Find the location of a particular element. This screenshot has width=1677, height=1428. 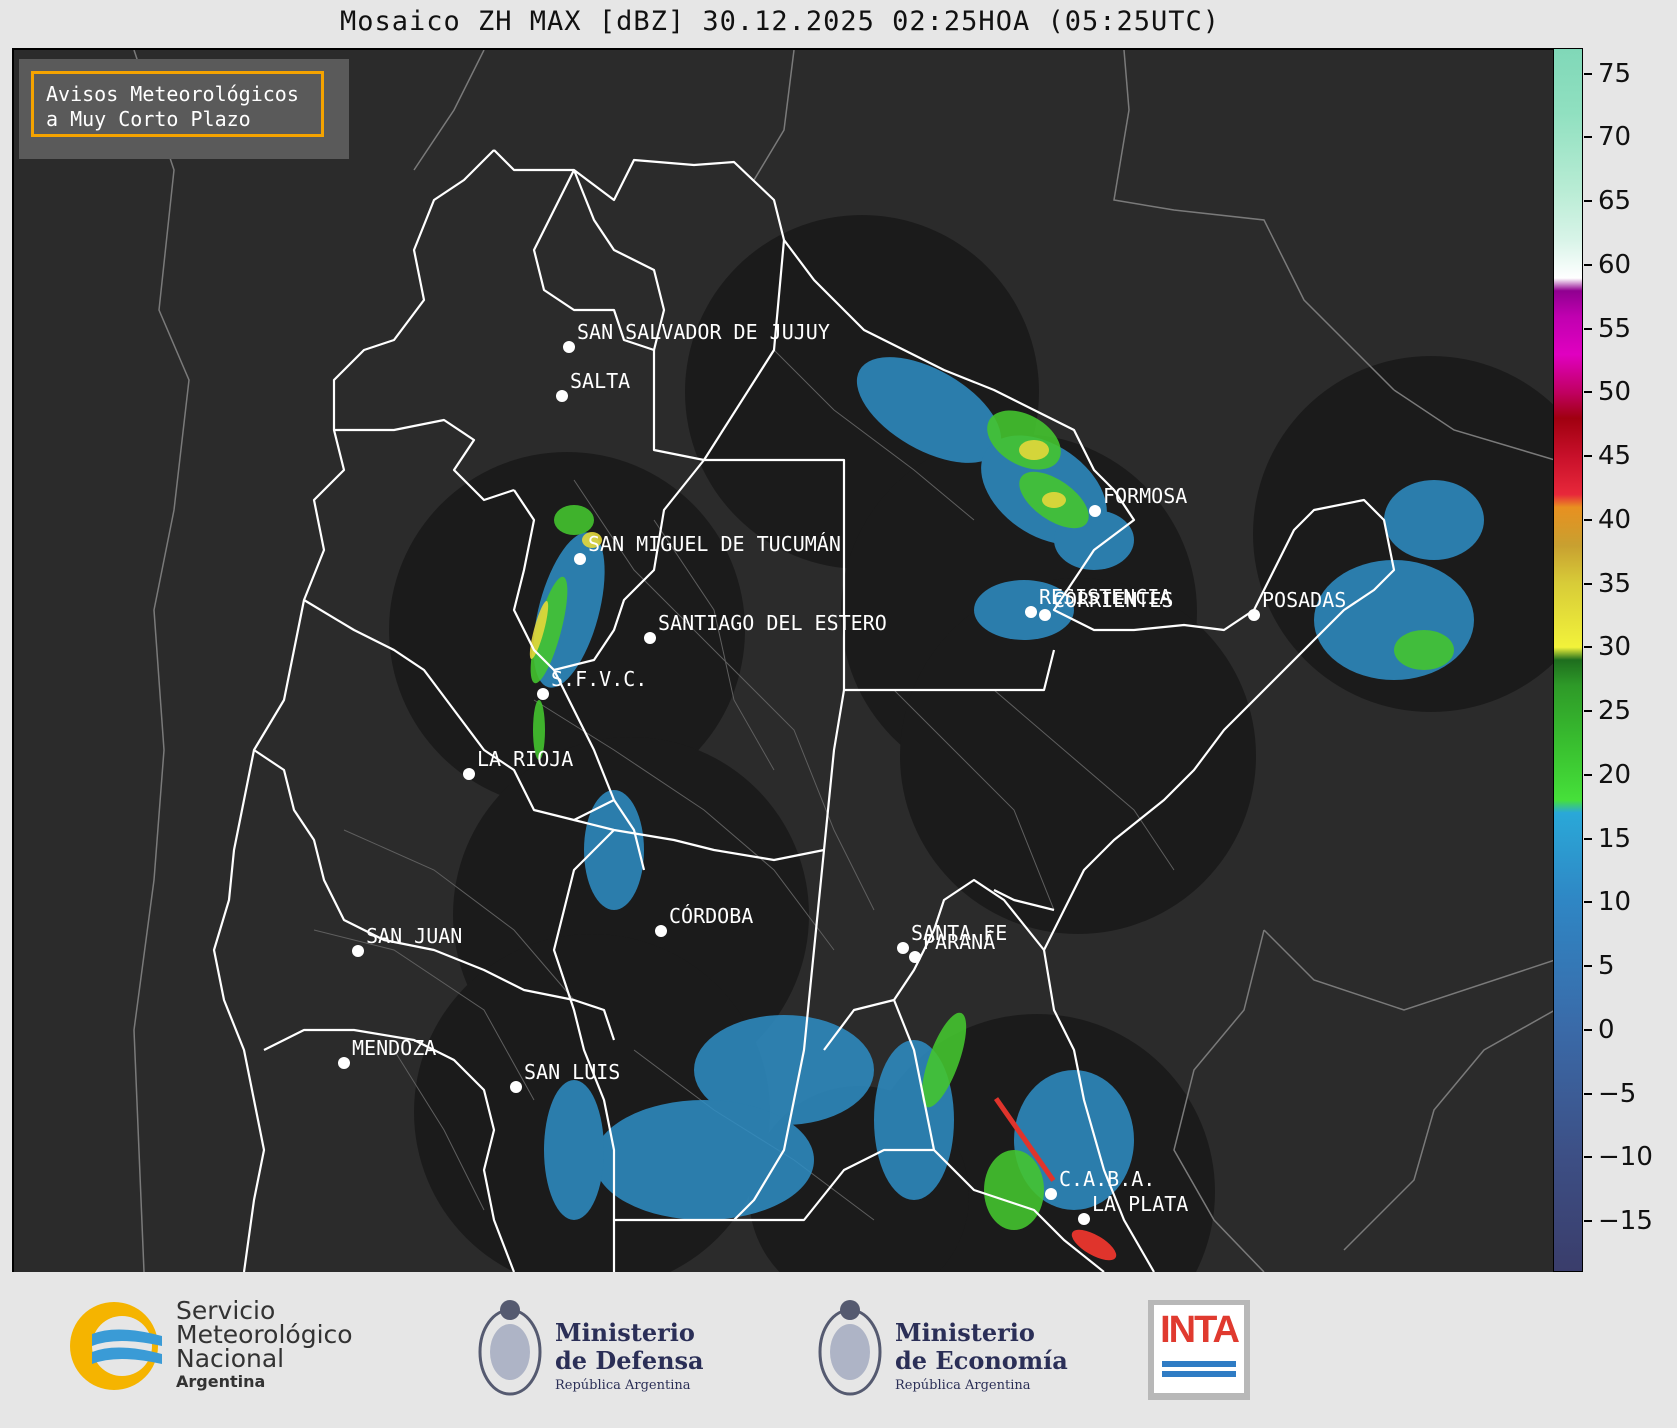

economia-line3: República Argentina is located at coordinates (963, 1385).